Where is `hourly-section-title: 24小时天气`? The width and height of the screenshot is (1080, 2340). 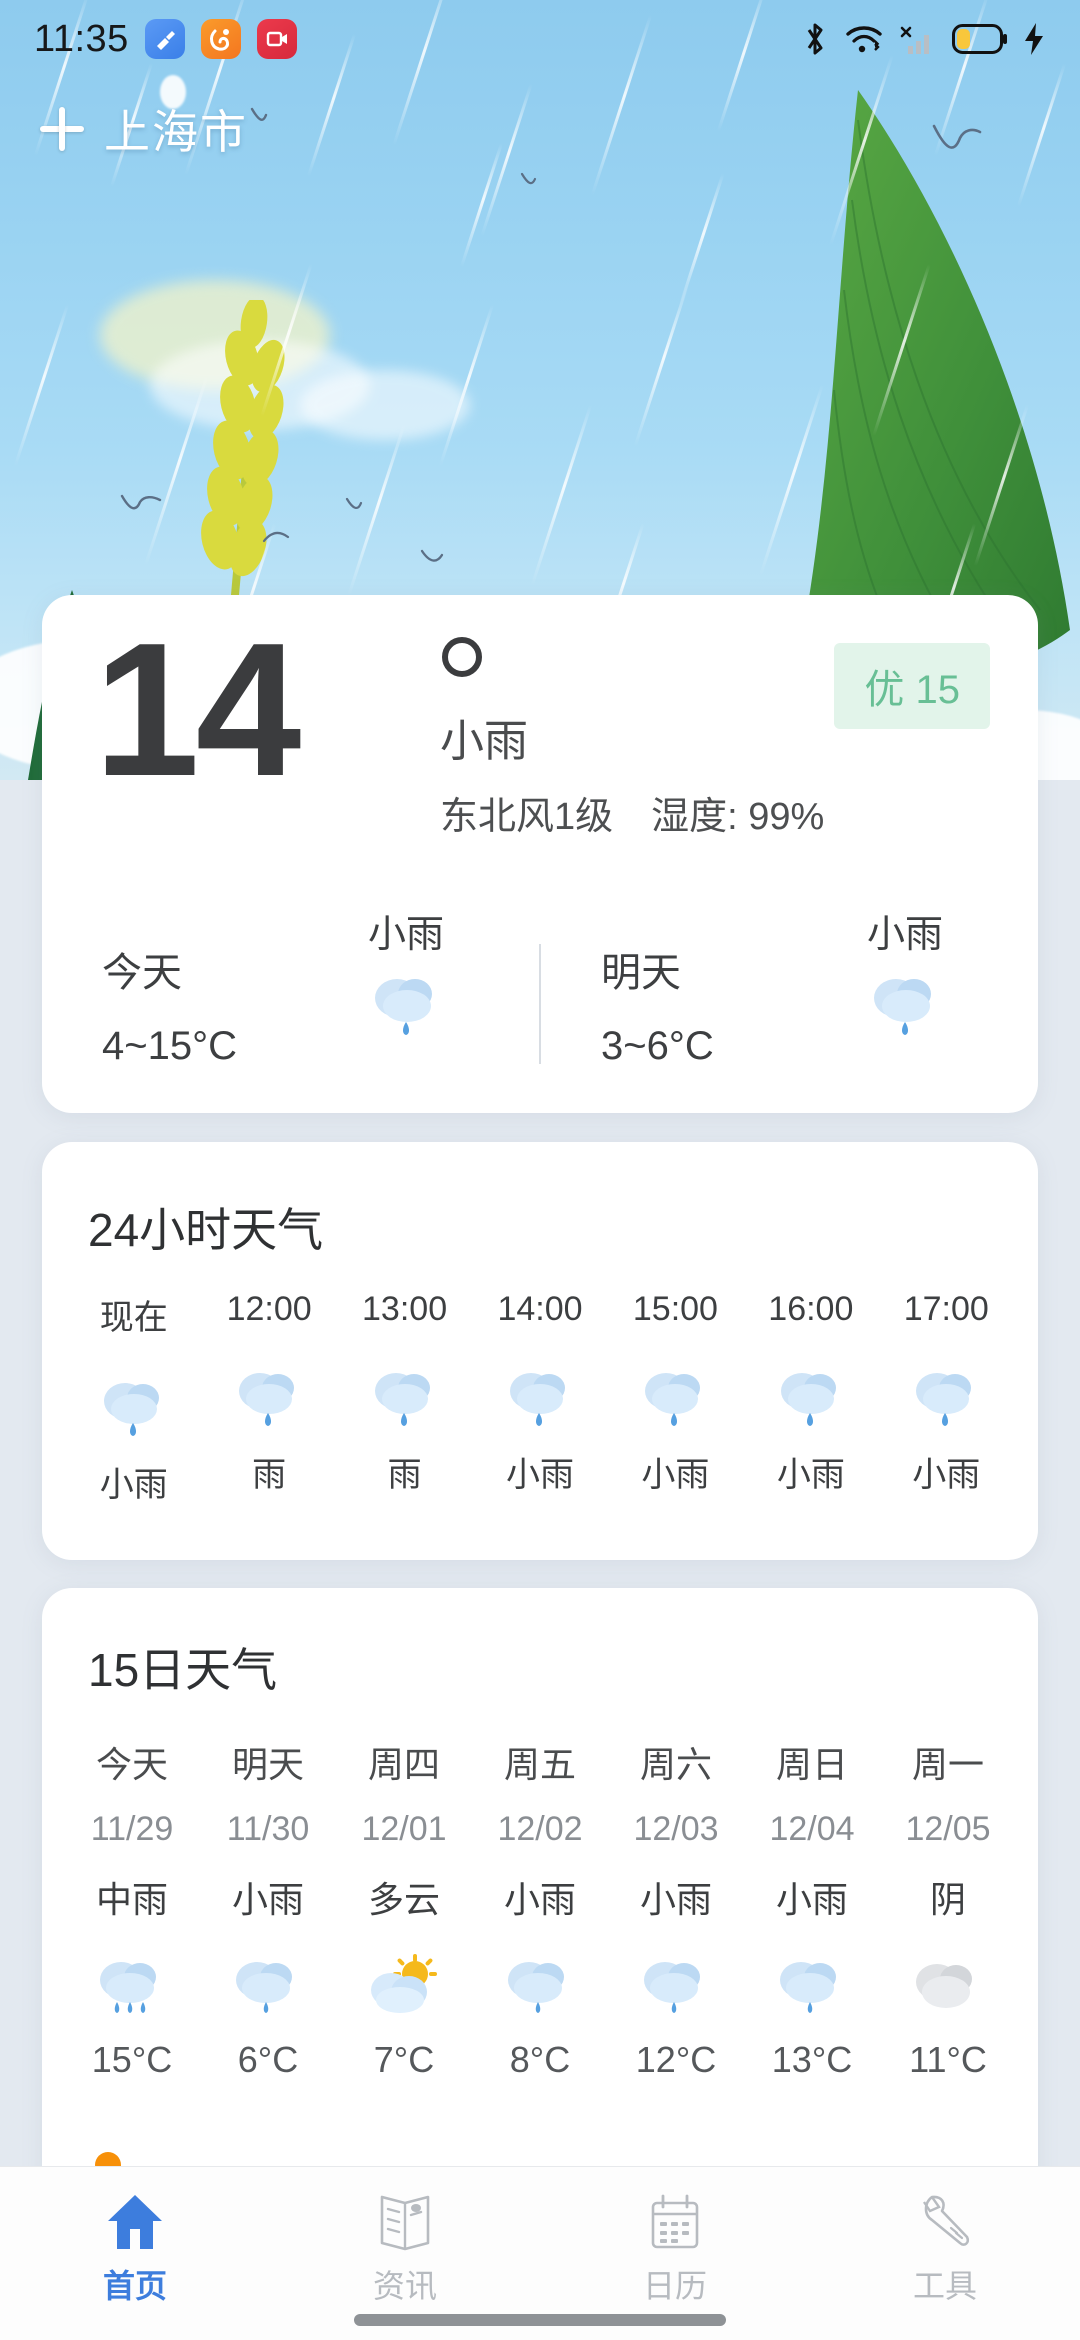 hourly-section-title: 24小时天气 is located at coordinates (206, 1230).